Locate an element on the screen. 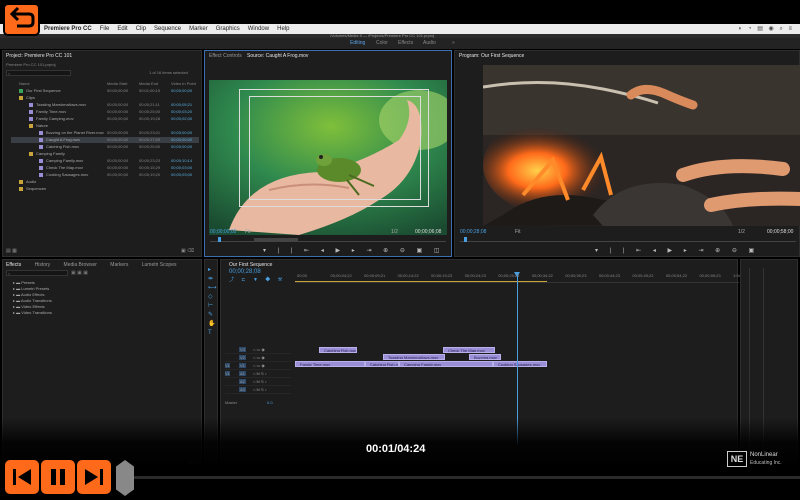  effects-folder: ▸ ▬ Audio Effects is located at coordinates (29, 294).